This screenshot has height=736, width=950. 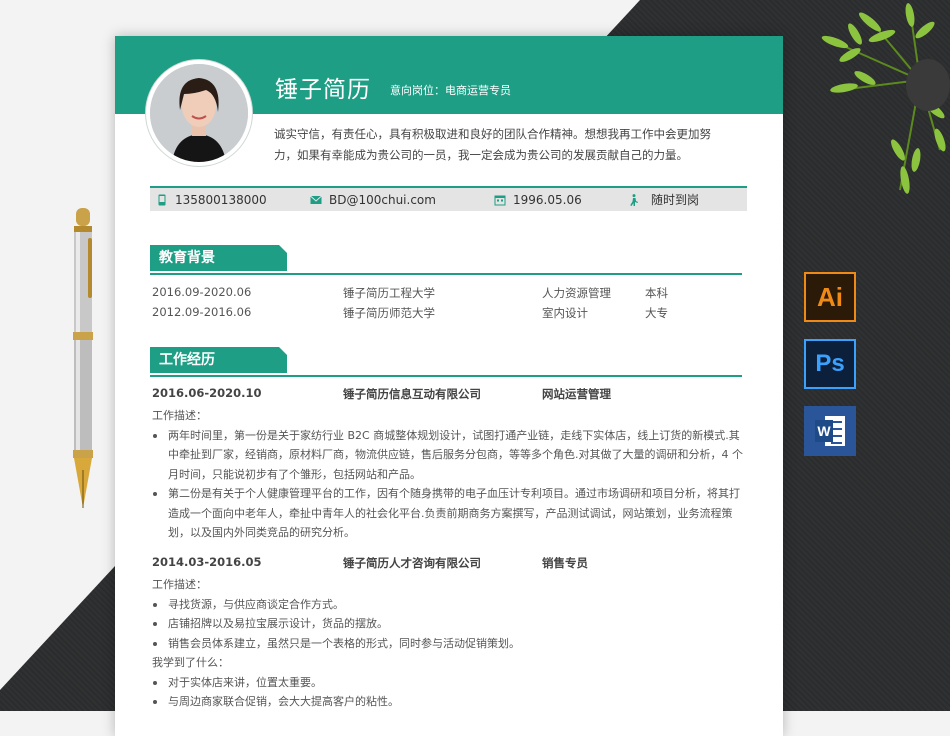 I want to click on list-item: 与周边商家联合促销，会大大提高客户的粘性。, so click(x=449, y=702).